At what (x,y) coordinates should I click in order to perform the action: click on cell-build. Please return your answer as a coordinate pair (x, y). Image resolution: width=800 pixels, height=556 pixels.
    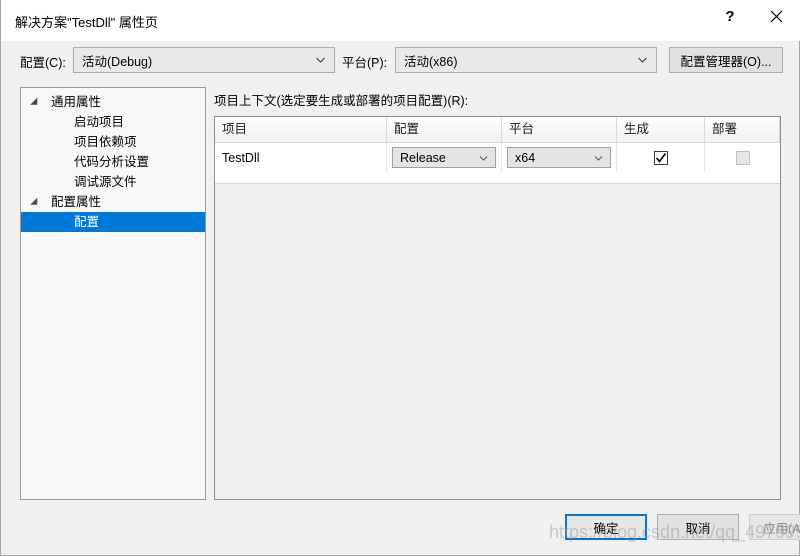
    Looking at the image, I should click on (661, 157).